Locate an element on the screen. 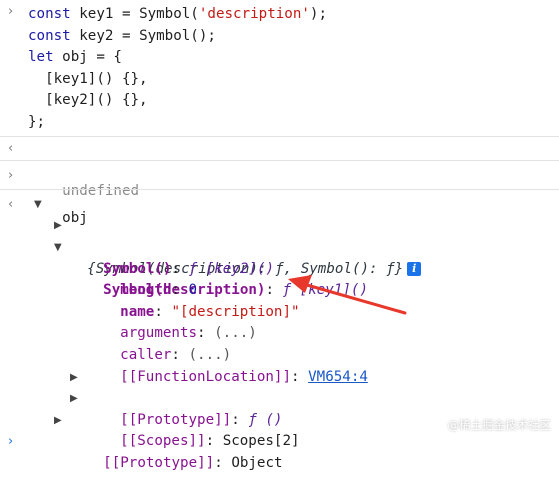  code-text: Symbol( is located at coordinates (169, 14).